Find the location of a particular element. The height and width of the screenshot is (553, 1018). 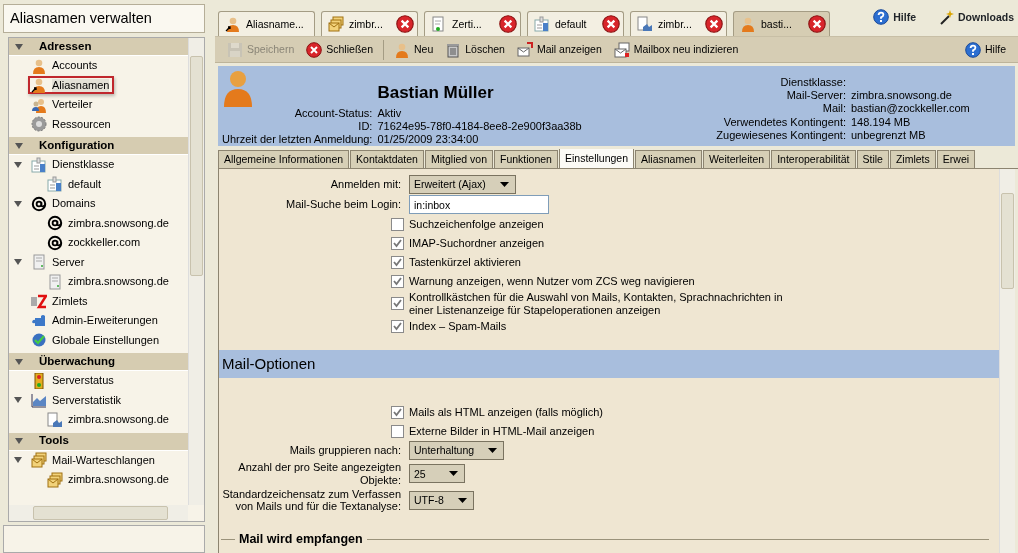

dropdown: UTF-8 is located at coordinates (441, 500).